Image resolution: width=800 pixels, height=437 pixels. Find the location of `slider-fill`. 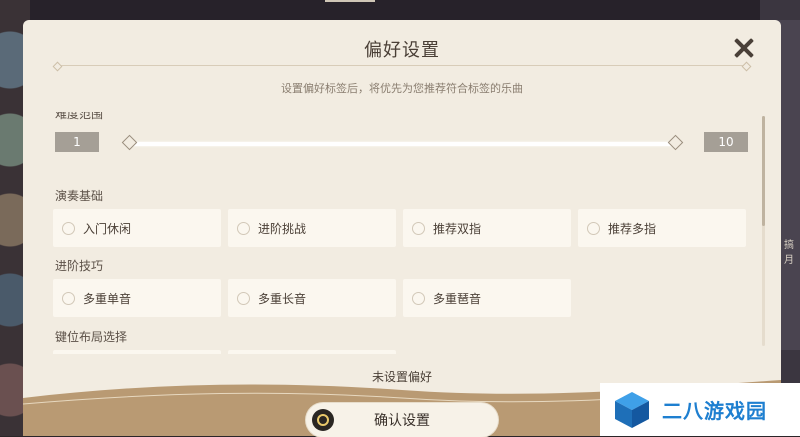

slider-fill is located at coordinates (401, 144).